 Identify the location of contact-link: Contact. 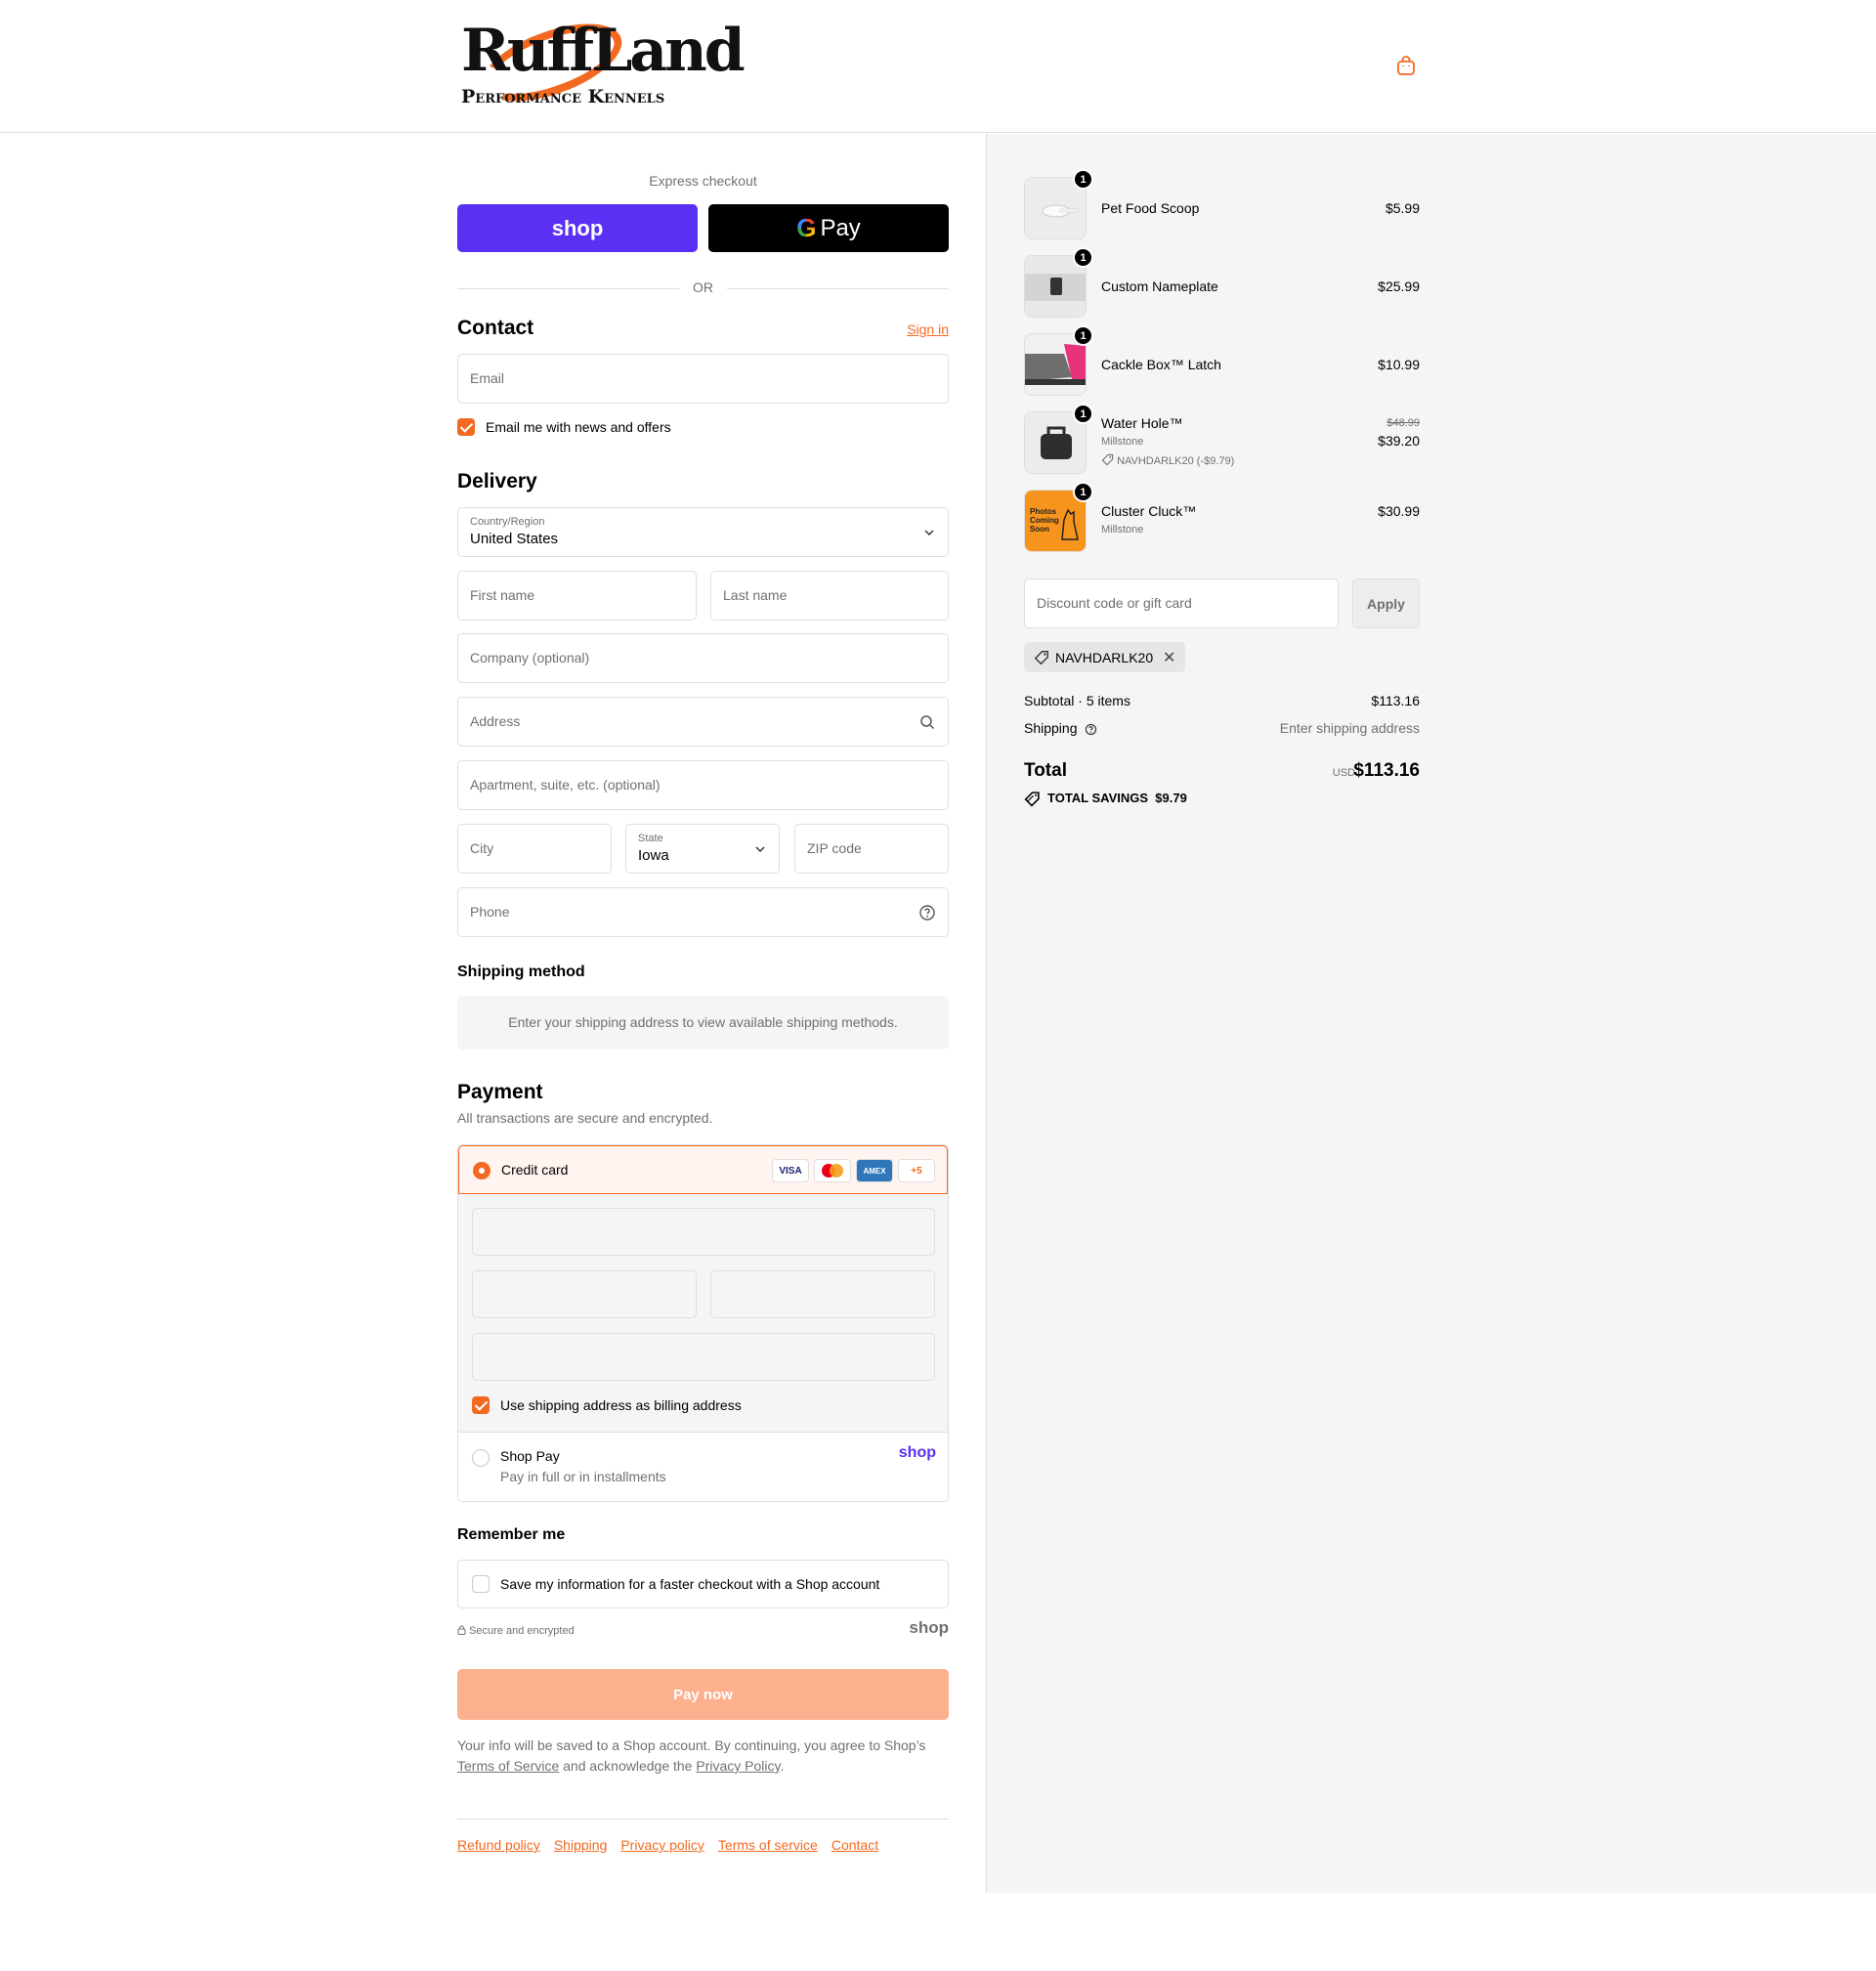
(854, 1845).